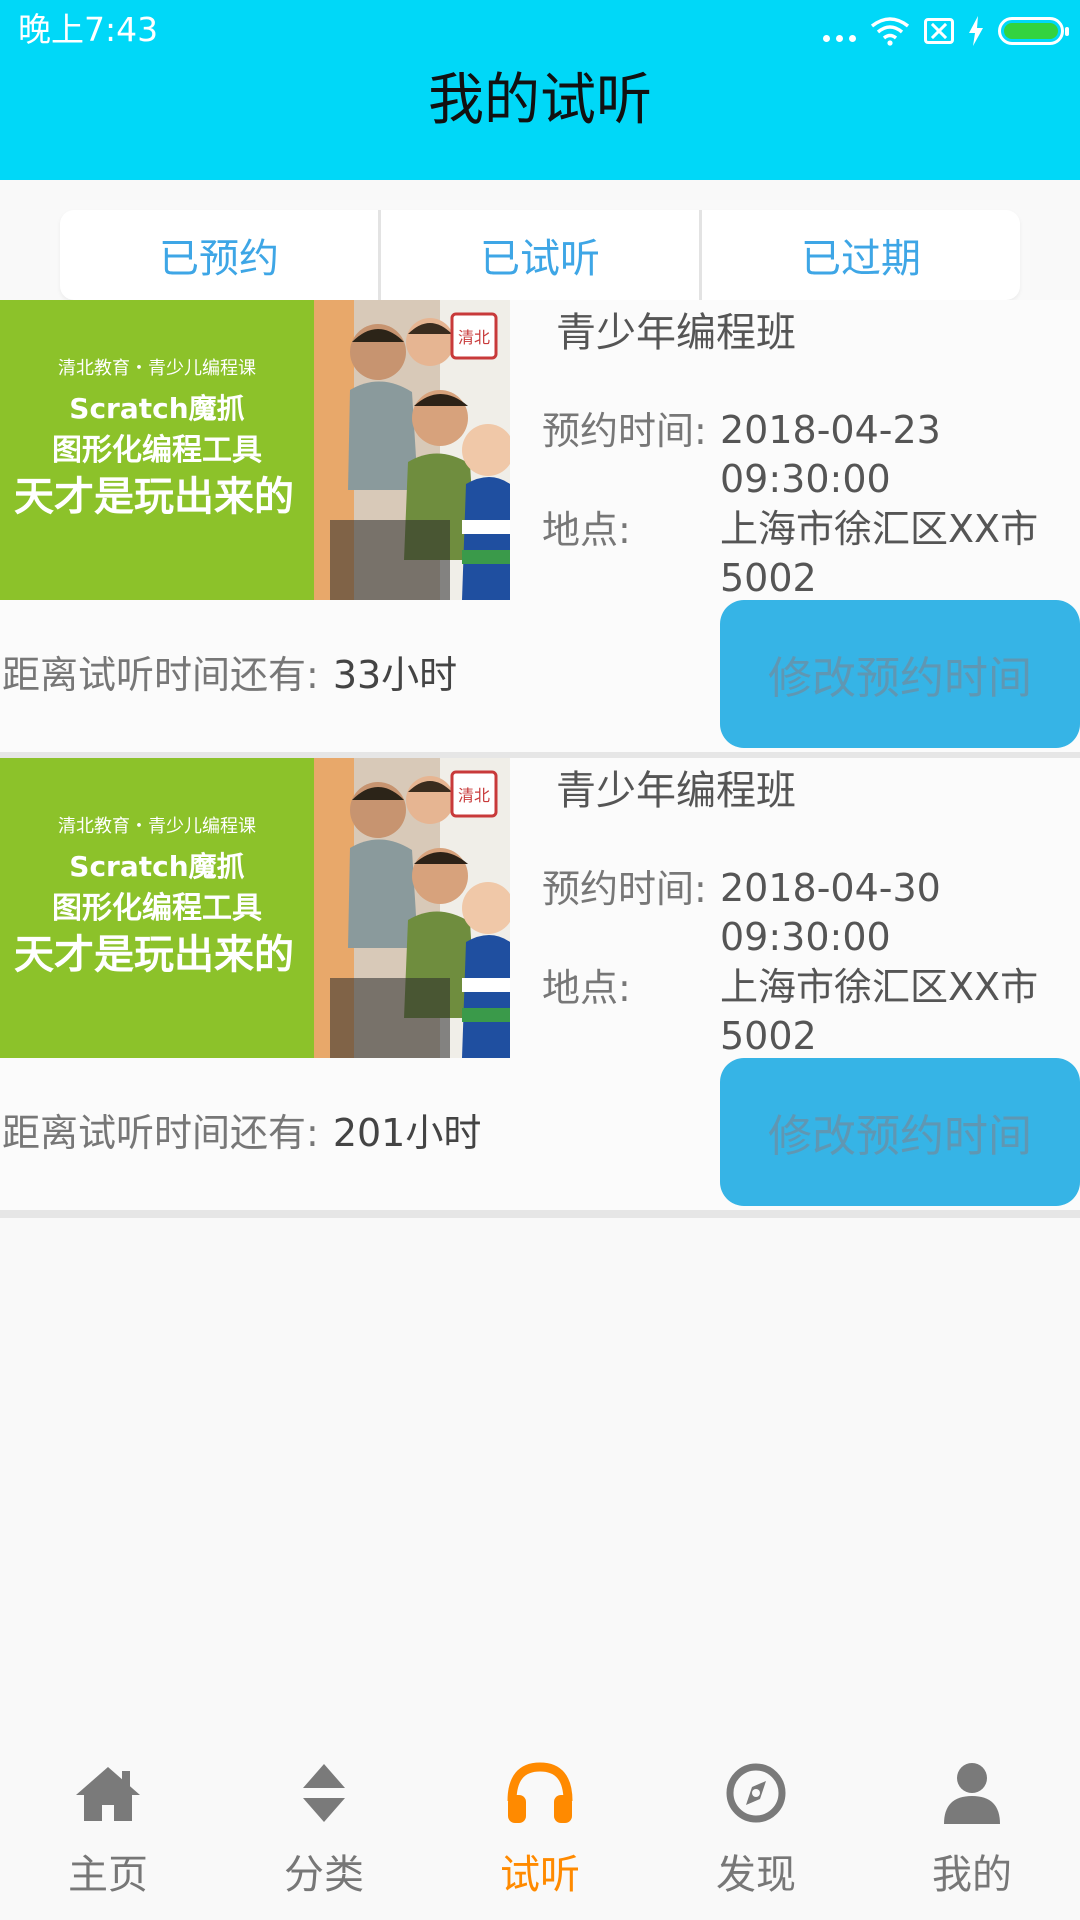 This screenshot has height=1920, width=1080. Describe the element at coordinates (859, 255) in the screenshot. I see `tab-expired: 已过期` at that location.